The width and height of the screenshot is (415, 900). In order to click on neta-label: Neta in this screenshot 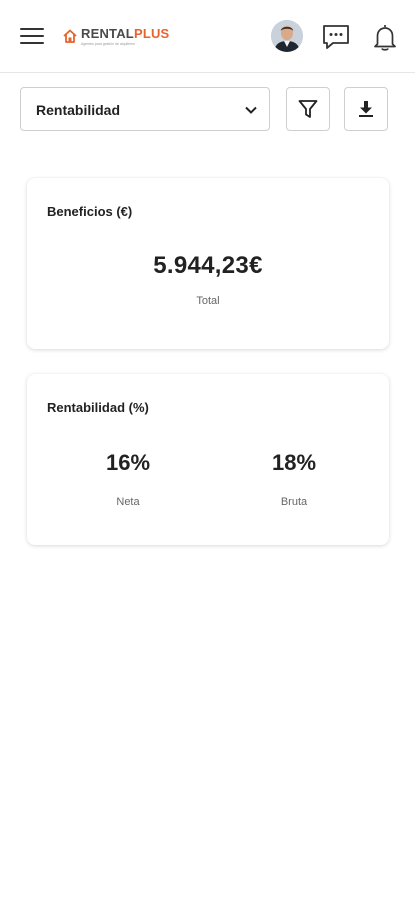, I will do `click(128, 502)`.